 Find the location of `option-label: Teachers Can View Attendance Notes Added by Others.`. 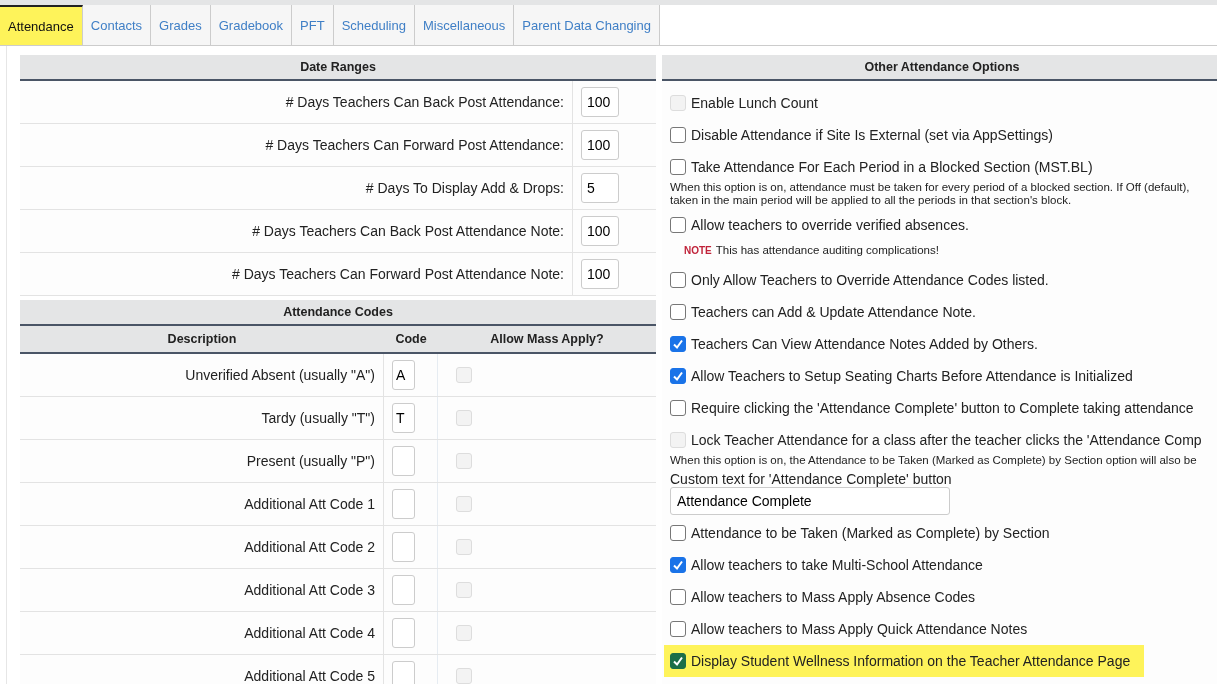

option-label: Teachers Can View Attendance Notes Added by Others. is located at coordinates (864, 344).